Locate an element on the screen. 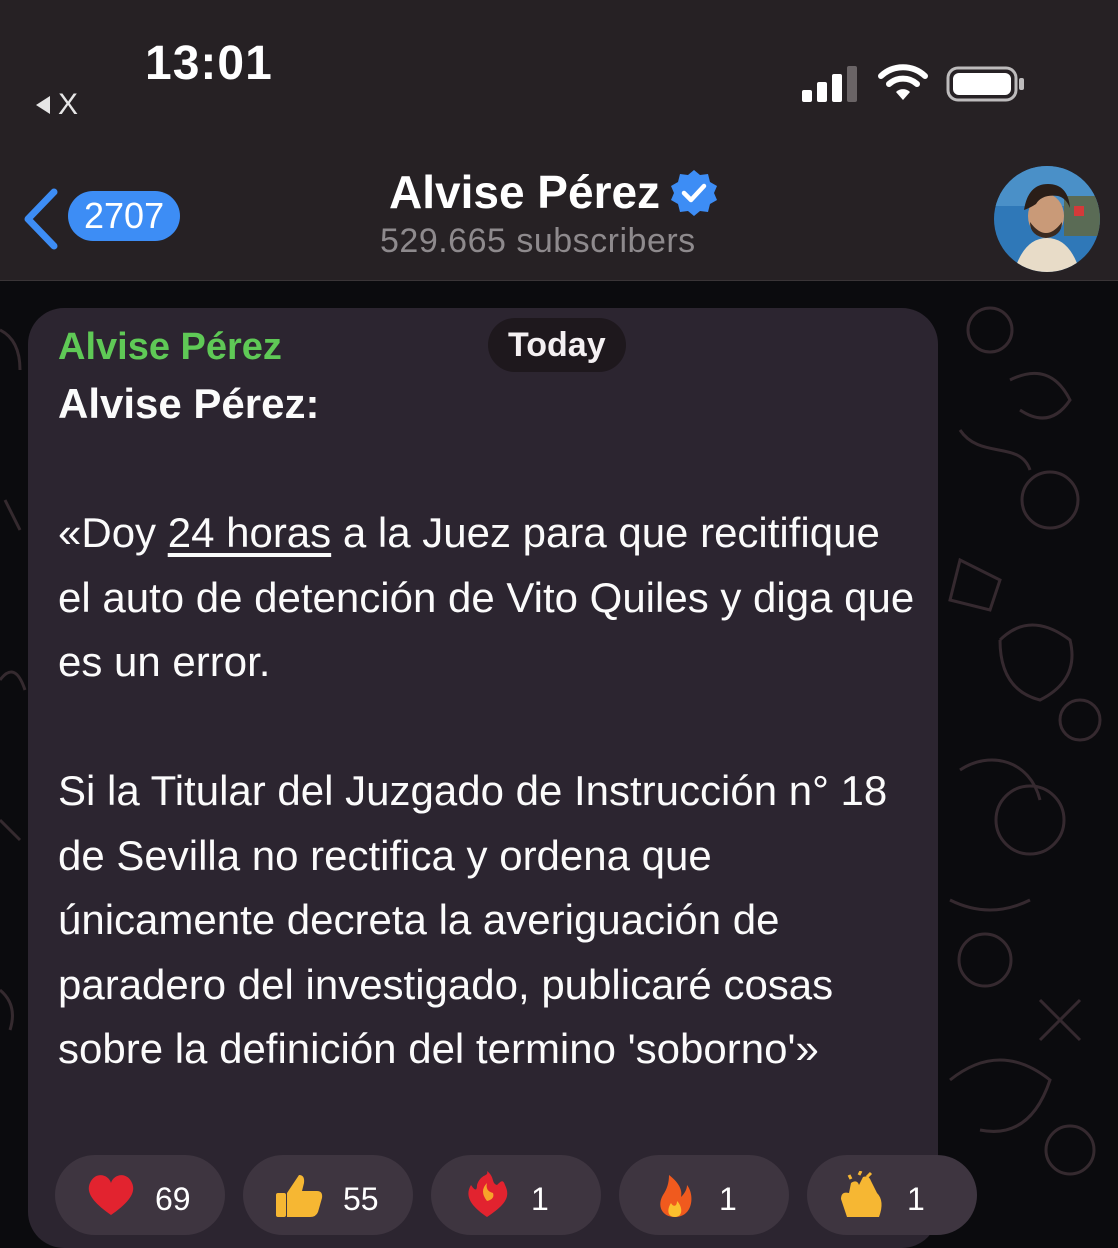  channel-name: Alvise Pérez is located at coordinates (525, 192).